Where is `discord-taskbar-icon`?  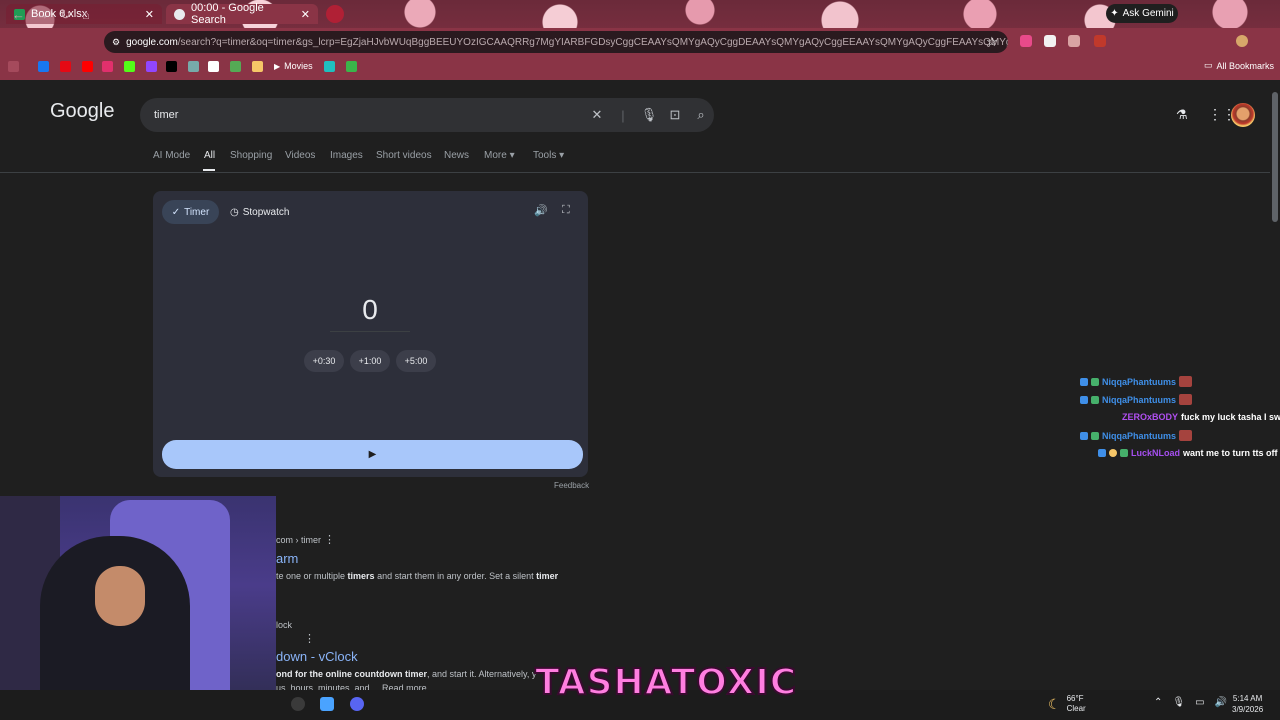
discord-taskbar-icon is located at coordinates (357, 704).